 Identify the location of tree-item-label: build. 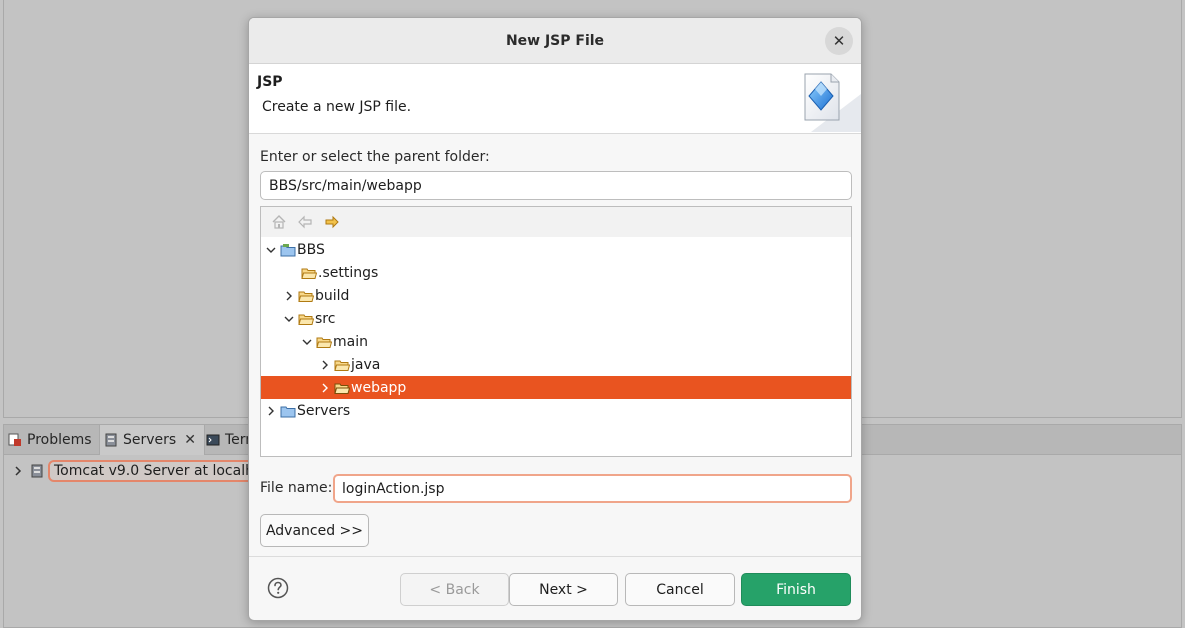
(332, 295).